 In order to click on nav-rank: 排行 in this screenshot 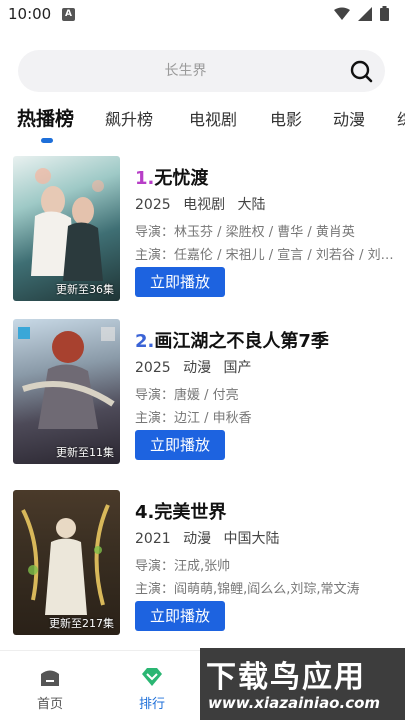, I will do `click(152, 685)`.